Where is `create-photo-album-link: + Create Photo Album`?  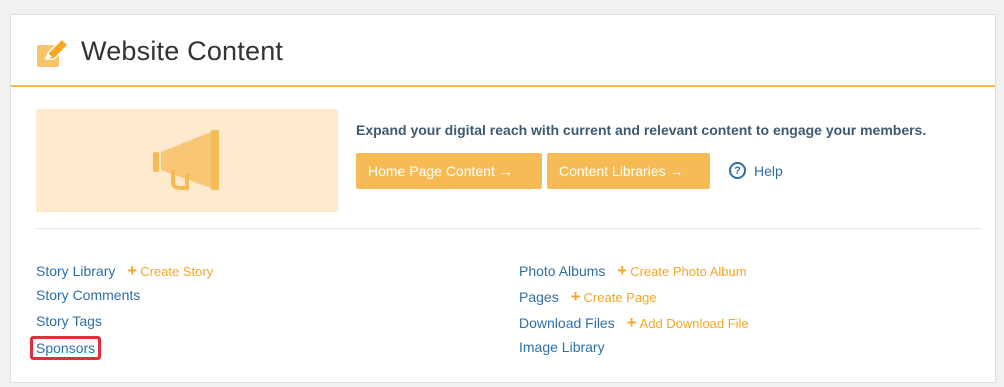 create-photo-album-link: + Create Photo Album is located at coordinates (682, 270).